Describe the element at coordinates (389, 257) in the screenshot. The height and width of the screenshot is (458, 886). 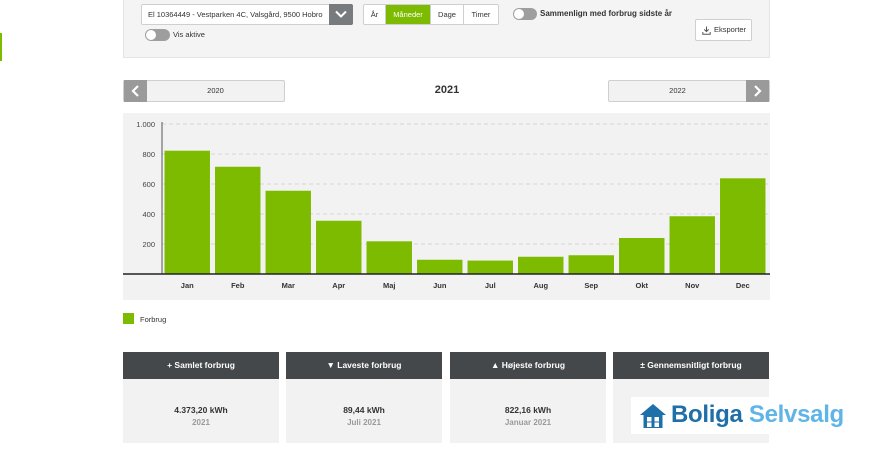
I see `bar-maj` at that location.